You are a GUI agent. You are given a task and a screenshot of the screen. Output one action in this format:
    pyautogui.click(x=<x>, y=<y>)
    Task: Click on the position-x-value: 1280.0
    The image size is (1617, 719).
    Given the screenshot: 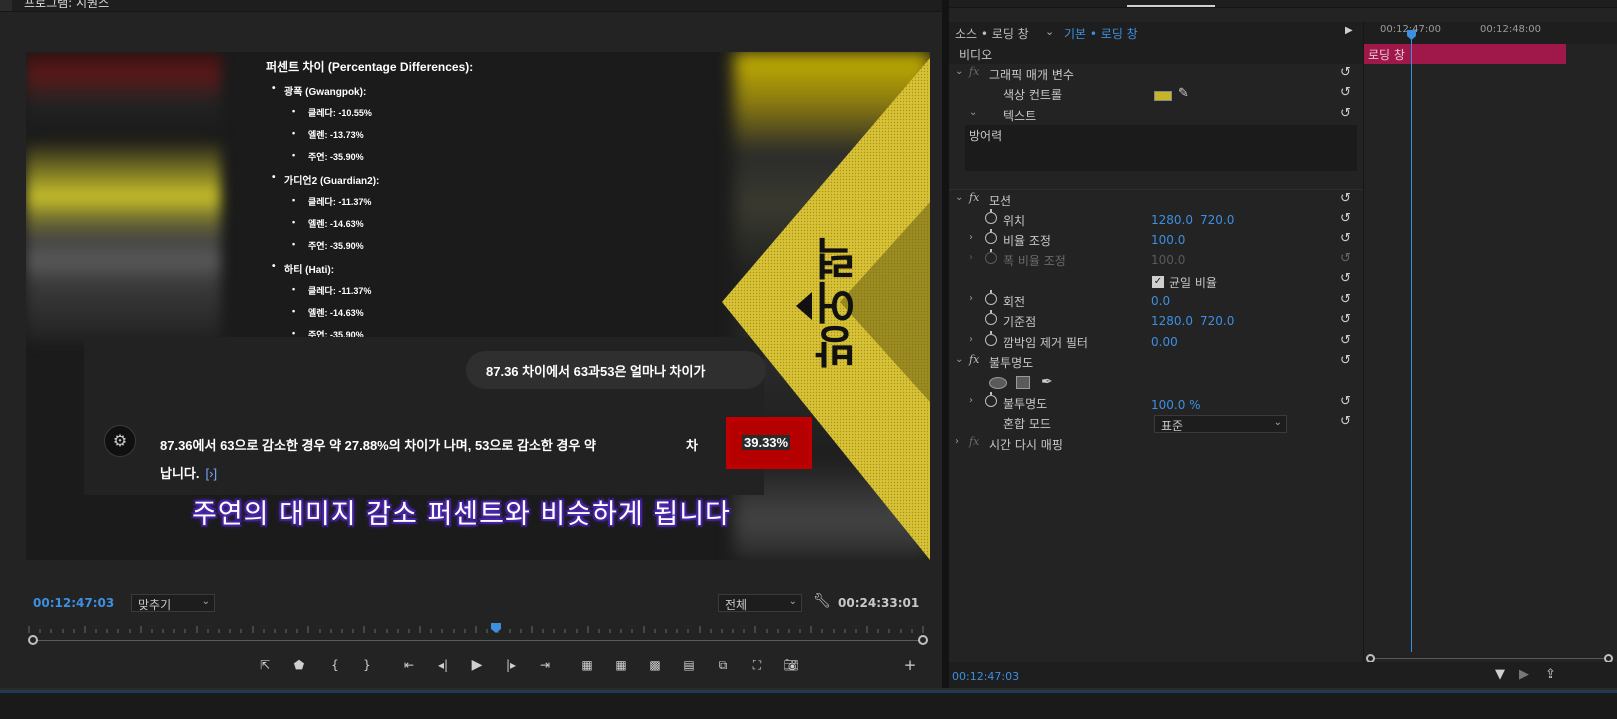 What is the action you would take?
    pyautogui.click(x=1172, y=220)
    